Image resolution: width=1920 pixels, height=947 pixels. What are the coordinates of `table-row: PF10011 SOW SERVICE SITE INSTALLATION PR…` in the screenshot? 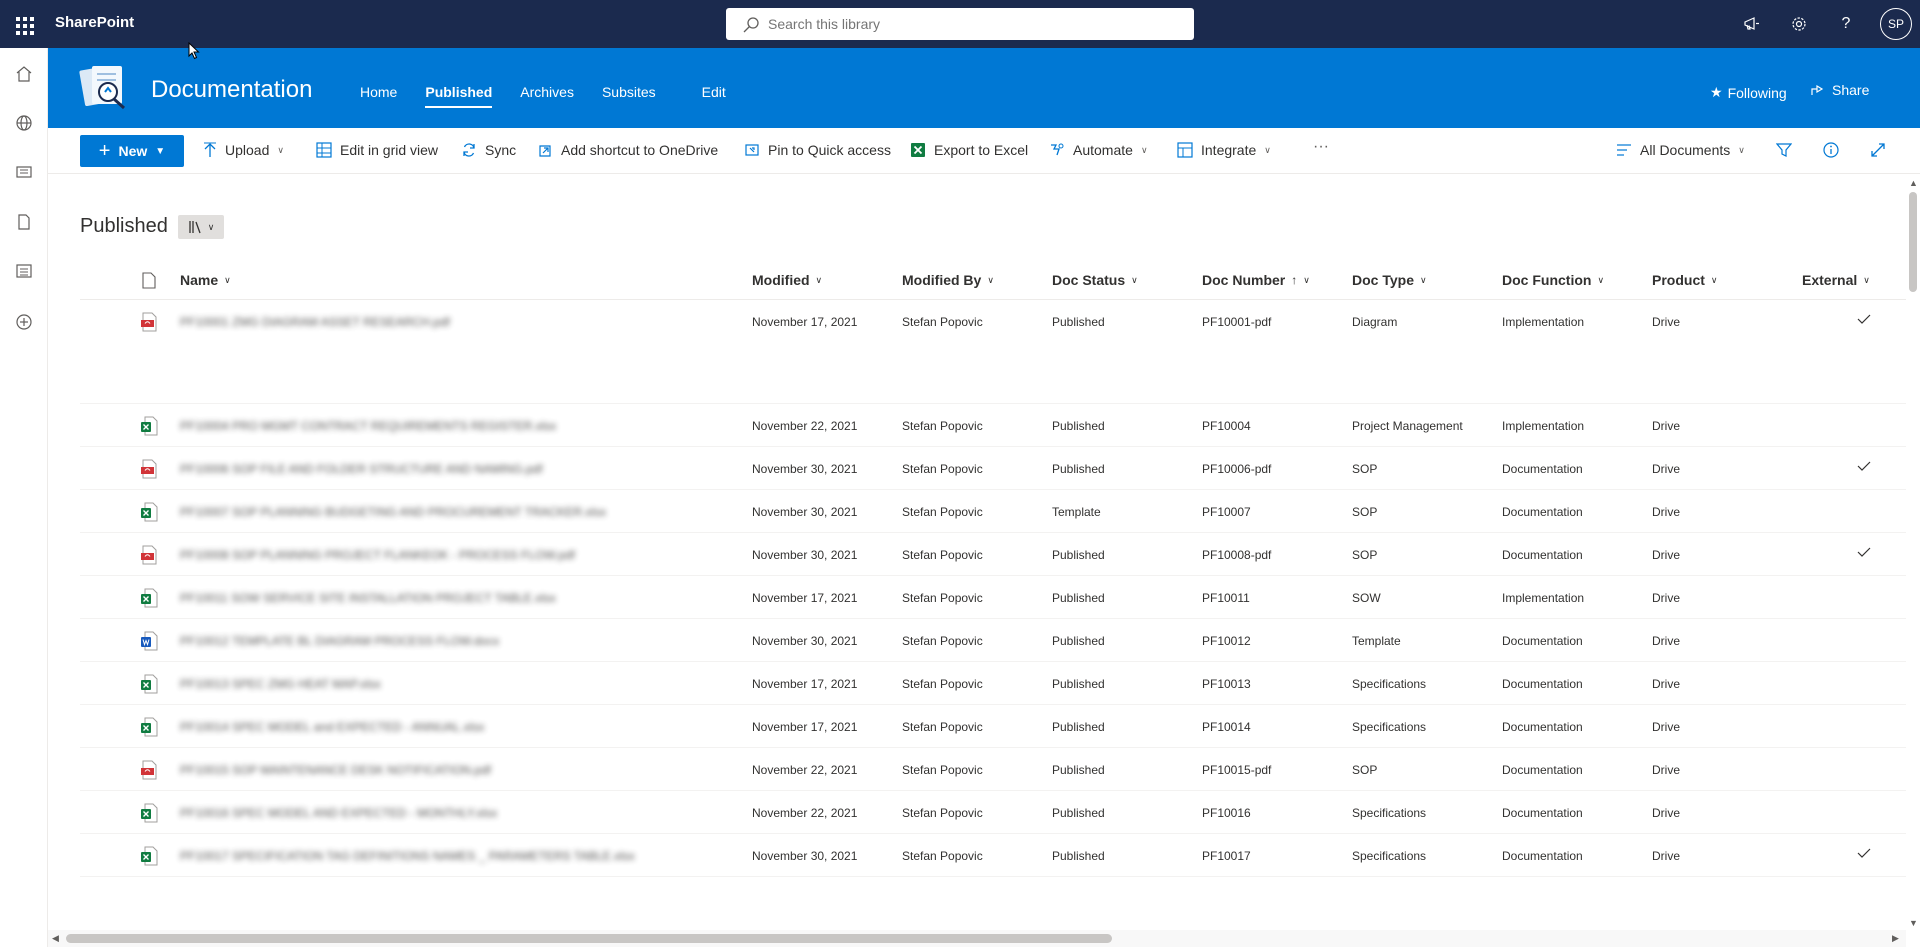 It's located at (995, 597).